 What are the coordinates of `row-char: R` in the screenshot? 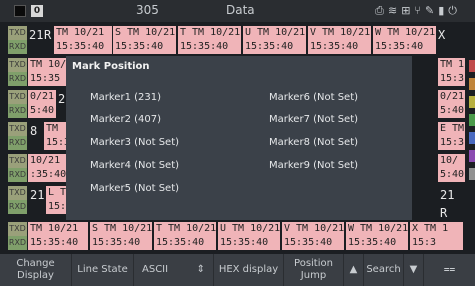 It's located at (48, 35).